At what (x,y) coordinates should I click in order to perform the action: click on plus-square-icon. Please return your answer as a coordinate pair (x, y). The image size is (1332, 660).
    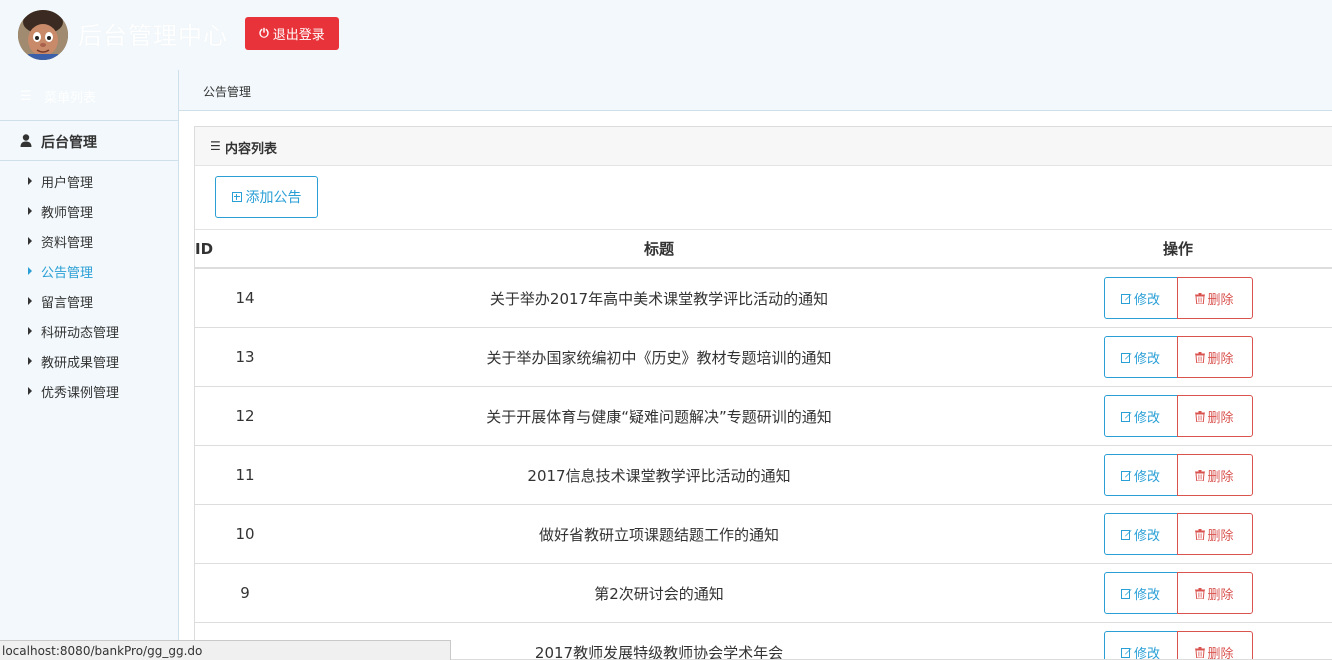
    Looking at the image, I should click on (236, 197).